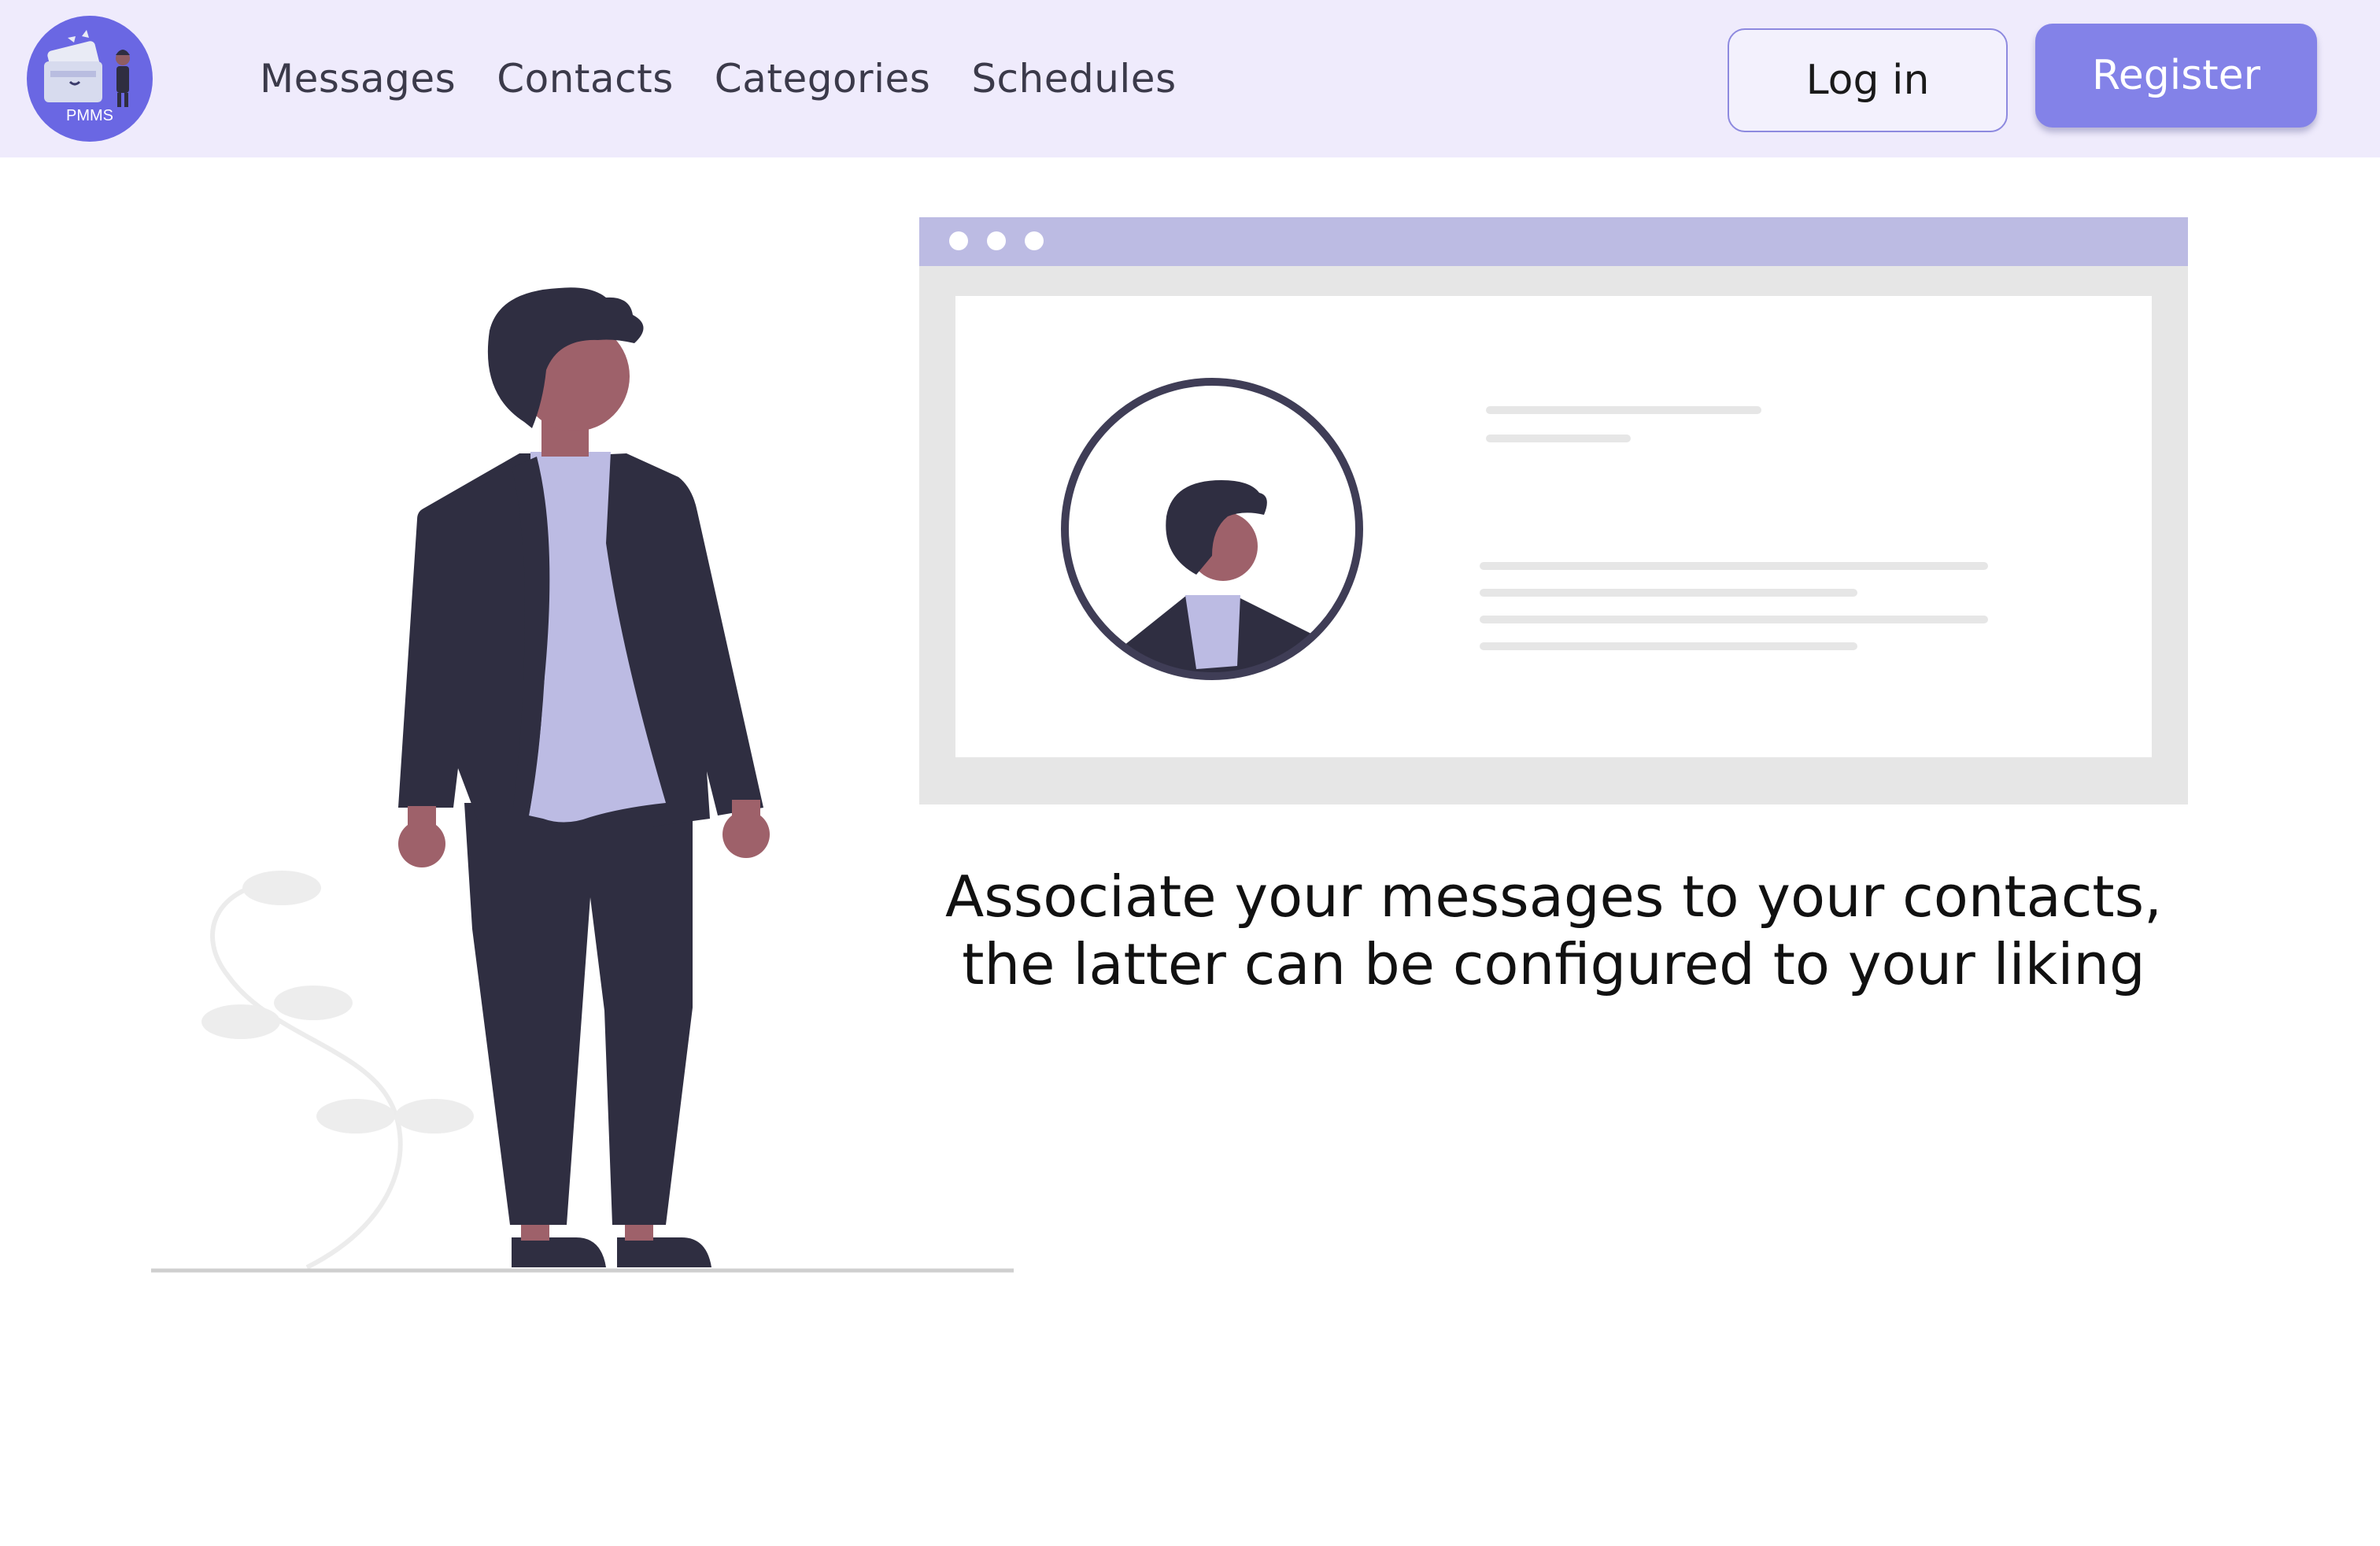  I want to click on login-button: Log in, so click(1868, 80).